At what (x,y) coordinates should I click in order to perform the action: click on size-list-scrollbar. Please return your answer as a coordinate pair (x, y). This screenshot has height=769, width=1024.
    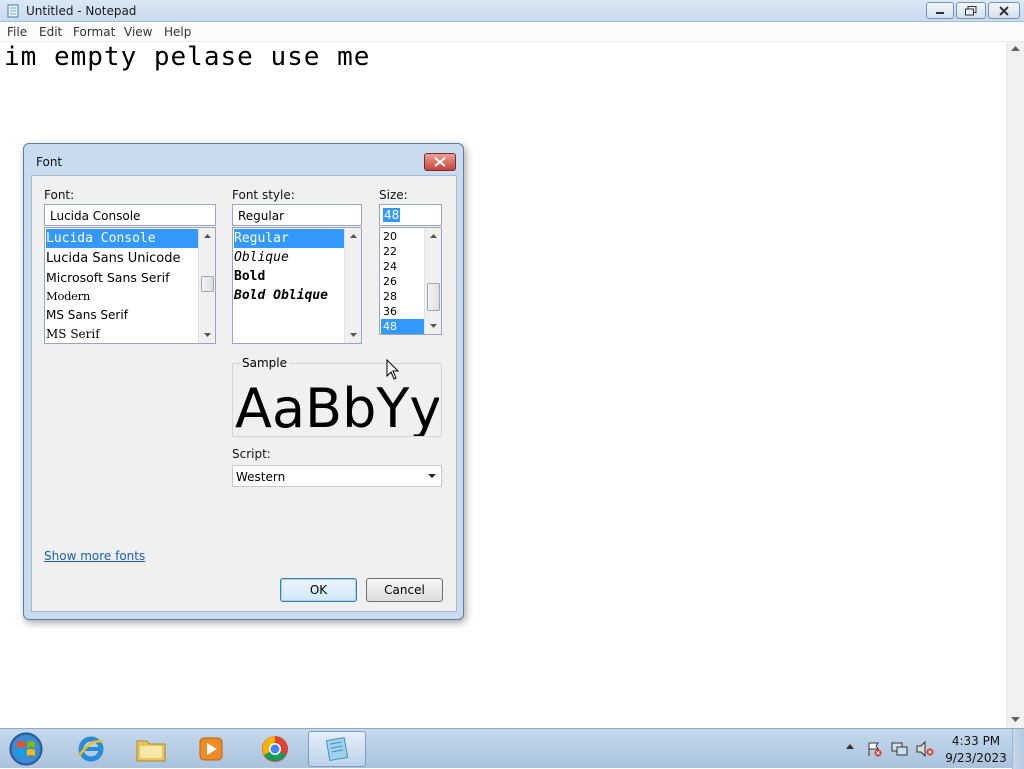
    Looking at the image, I should click on (432, 281).